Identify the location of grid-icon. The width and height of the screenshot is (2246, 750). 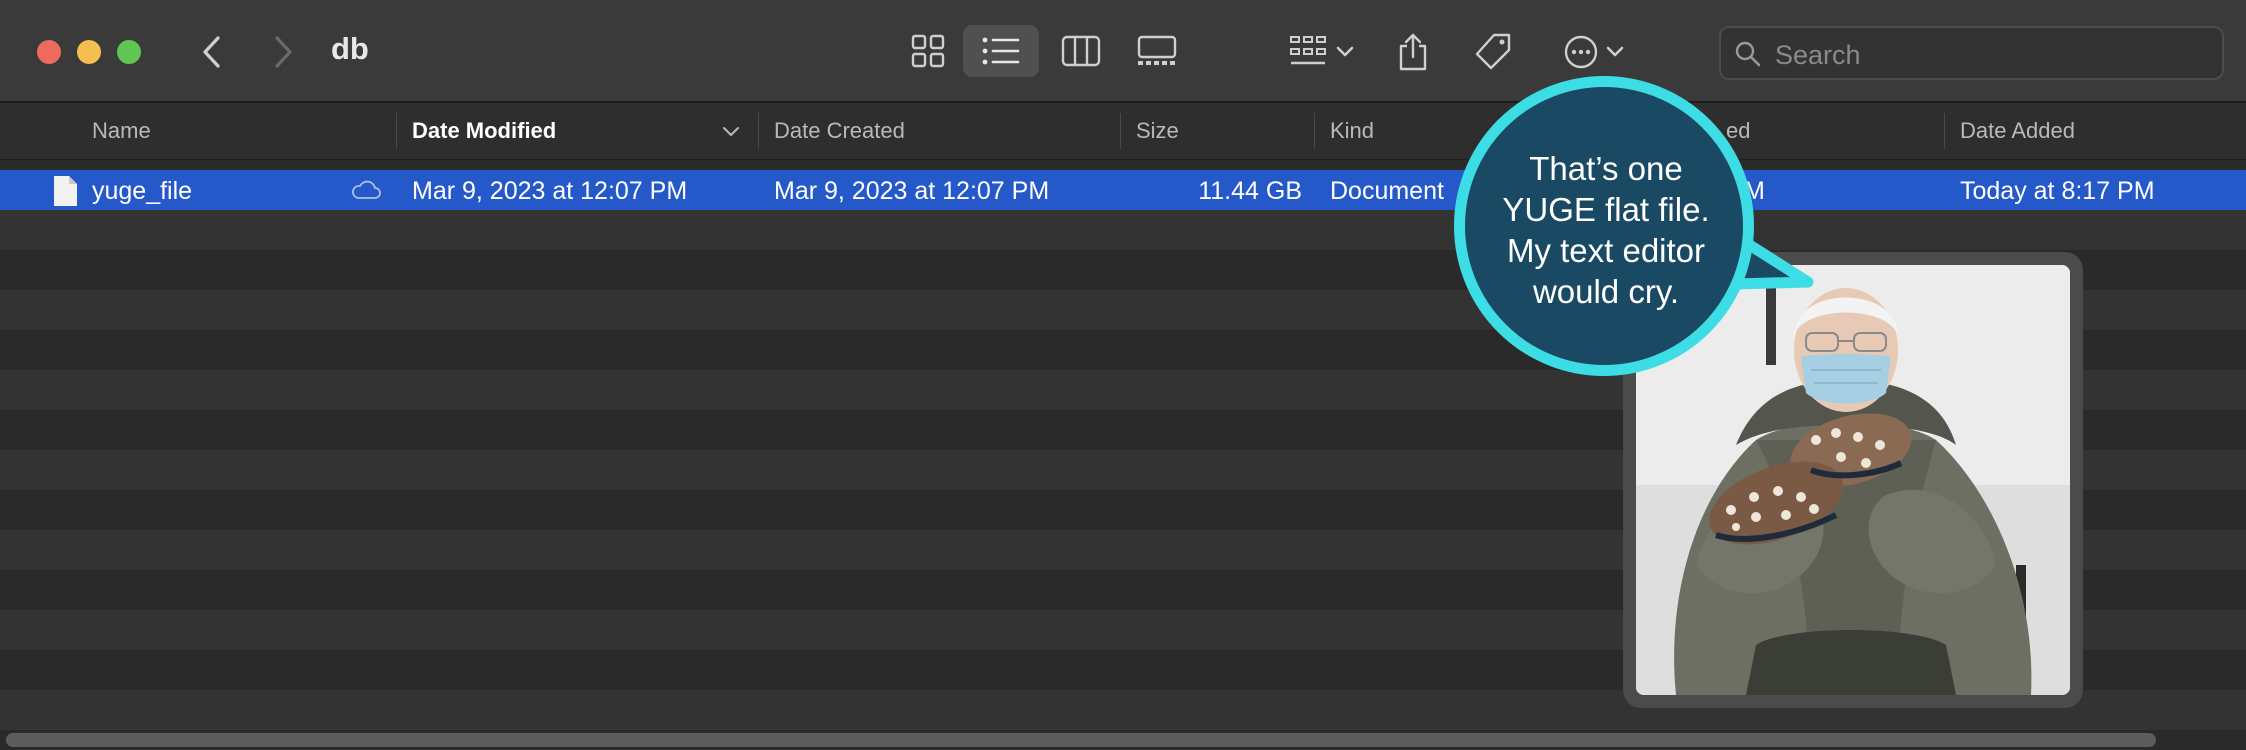
(928, 51).